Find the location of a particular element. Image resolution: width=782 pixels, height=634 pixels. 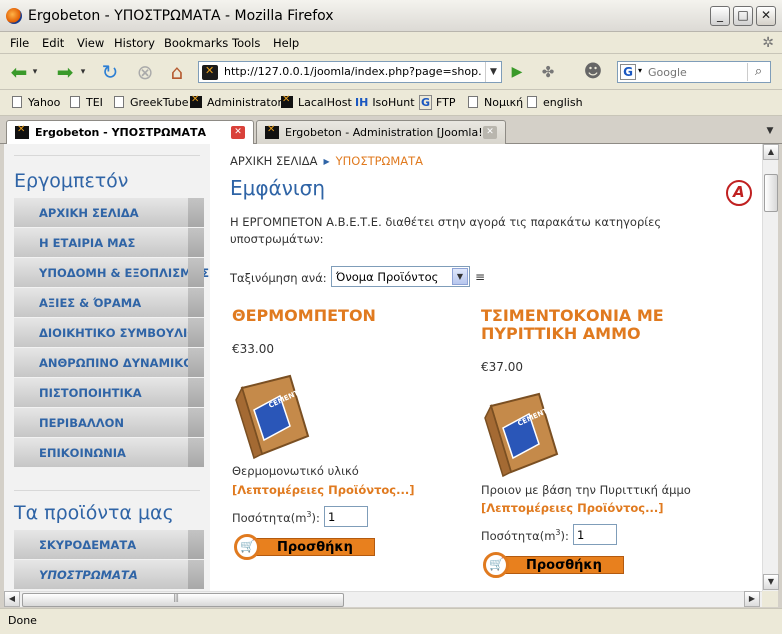

sidebar-divider is located at coordinates (107, 155).